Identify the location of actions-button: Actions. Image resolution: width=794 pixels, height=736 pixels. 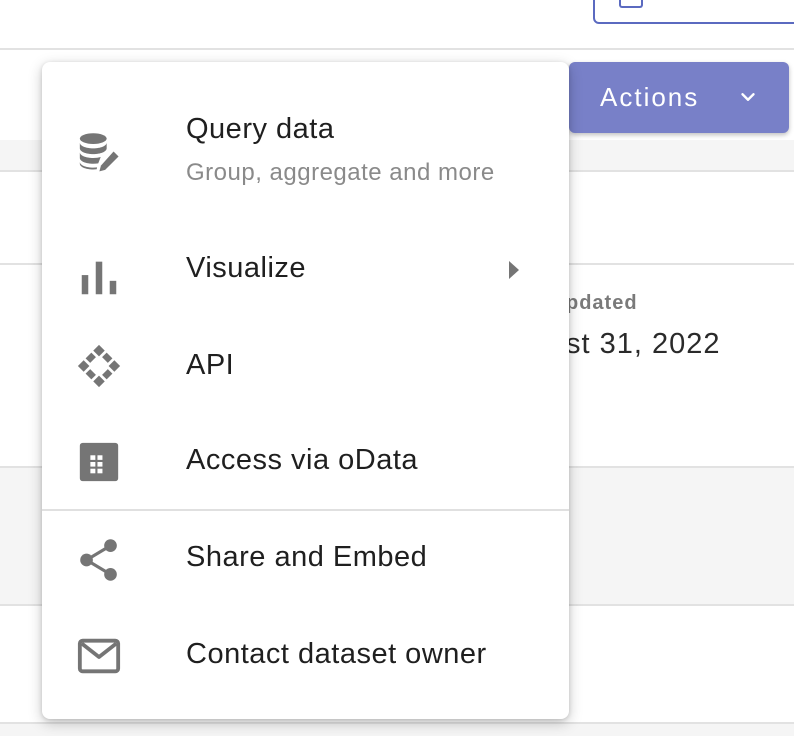
(679, 97).